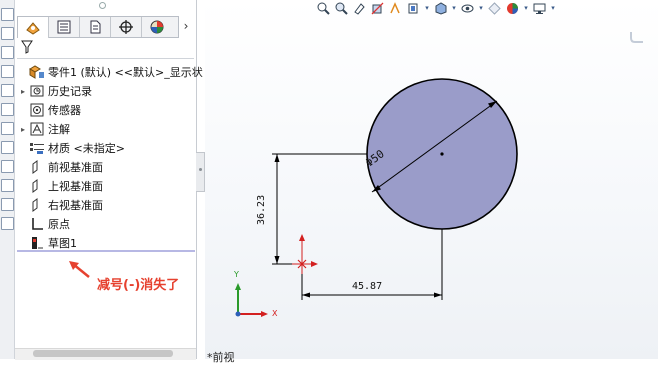 The width and height of the screenshot is (658, 365). Describe the element at coordinates (64, 110) in the screenshot. I see `tree-item-label: 传感器` at that location.